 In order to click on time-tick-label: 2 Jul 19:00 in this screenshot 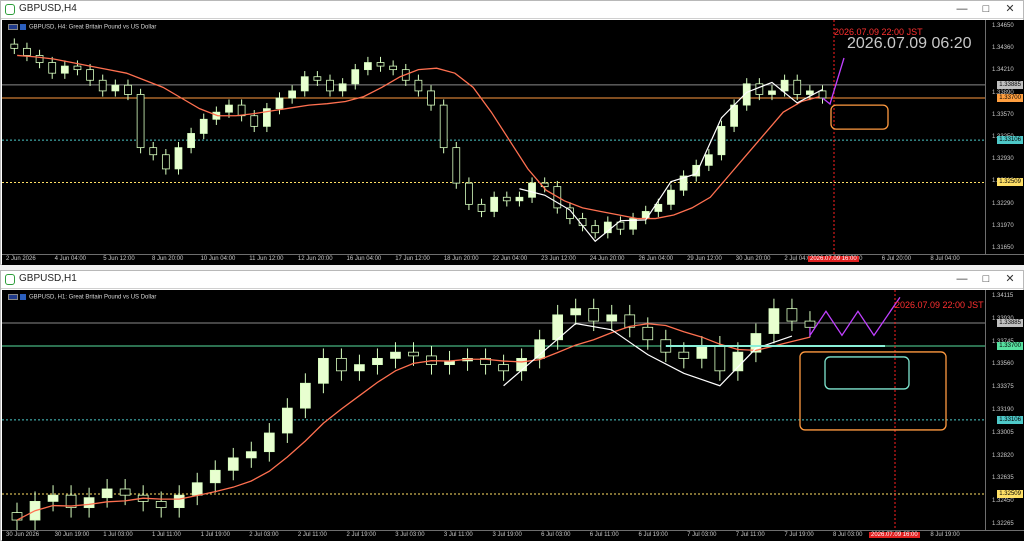, I will do `click(361, 535)`.